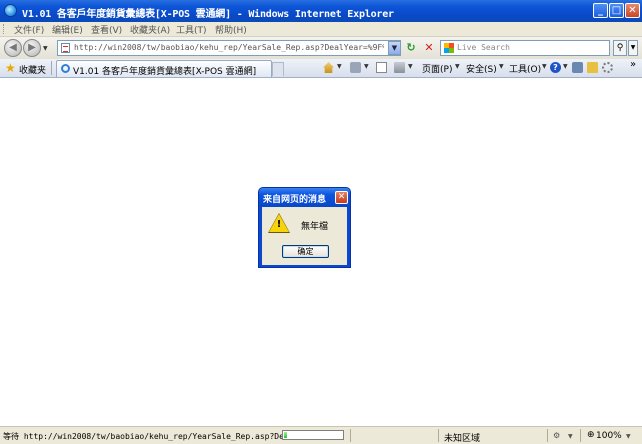  What do you see at coordinates (65, 68) in the screenshot?
I see `ie-page-icon` at bounding box center [65, 68].